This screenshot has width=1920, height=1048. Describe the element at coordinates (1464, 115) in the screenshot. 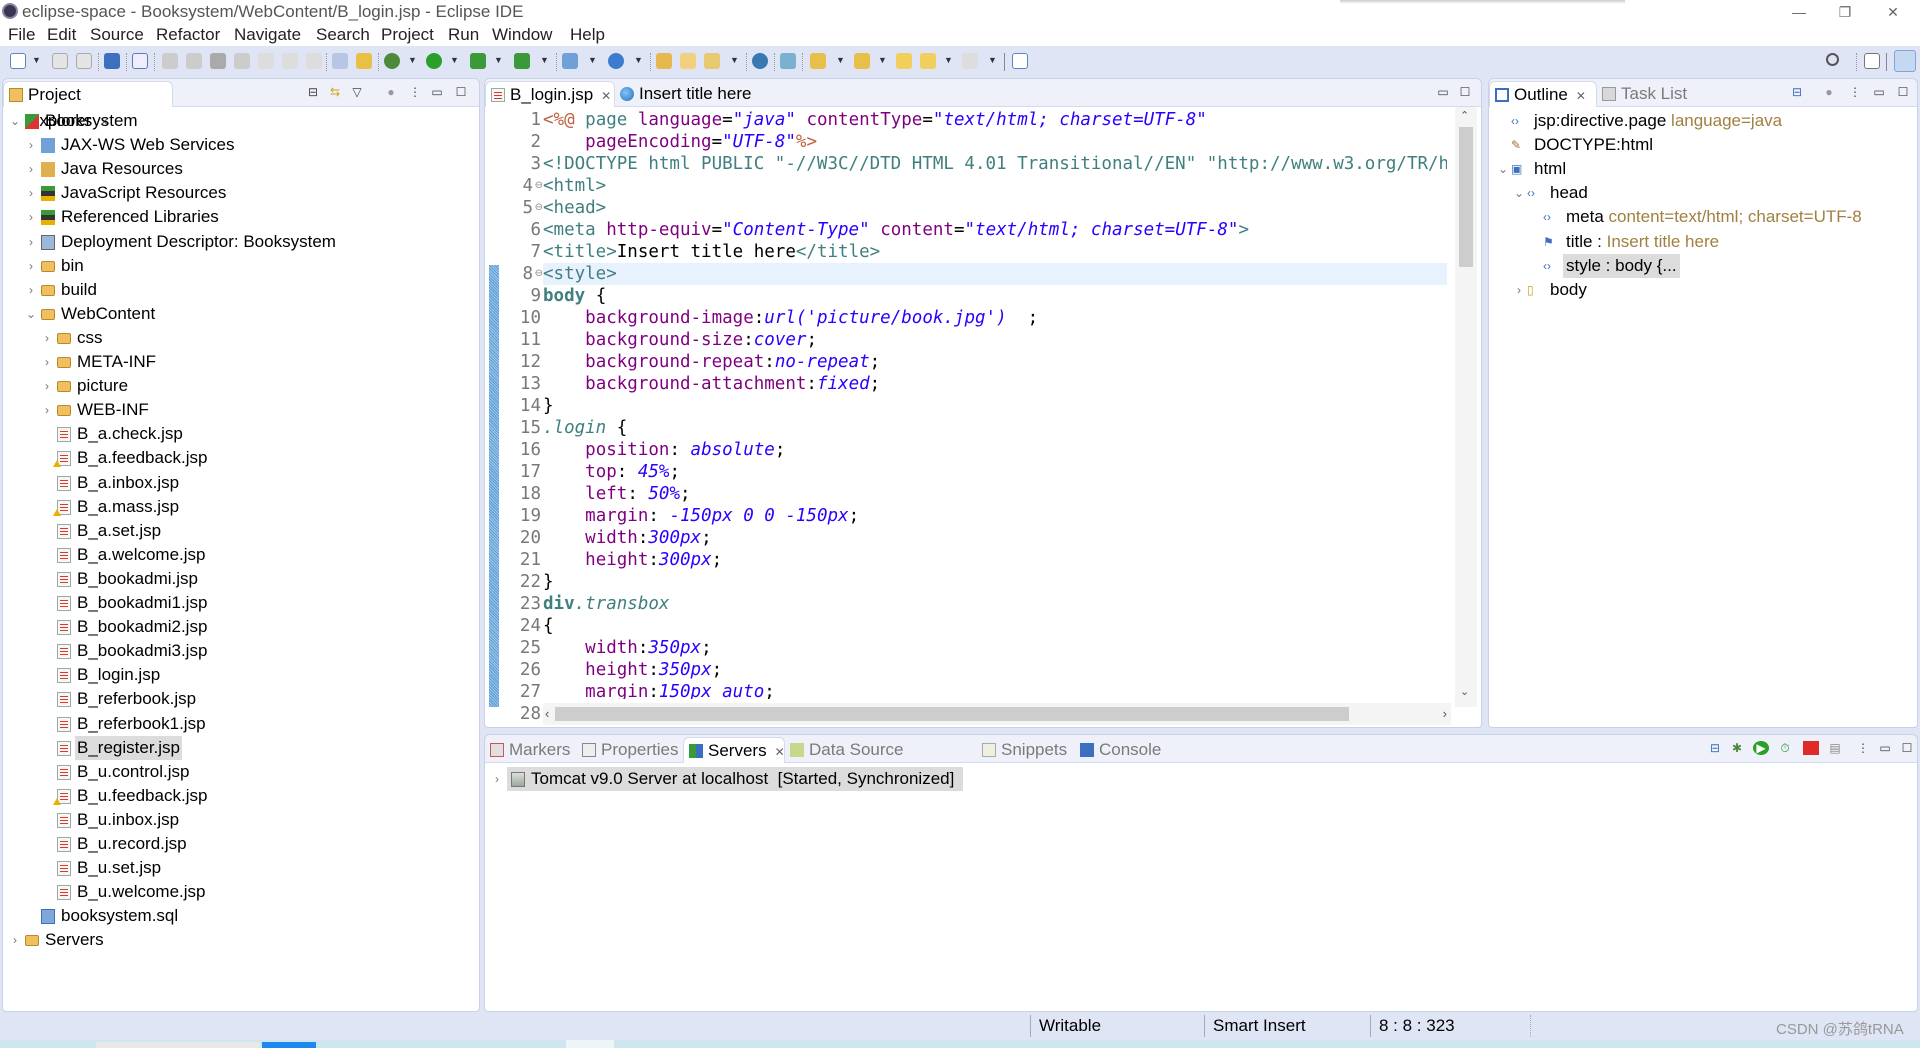

I see `scroll-up-icon: ⌃` at that location.